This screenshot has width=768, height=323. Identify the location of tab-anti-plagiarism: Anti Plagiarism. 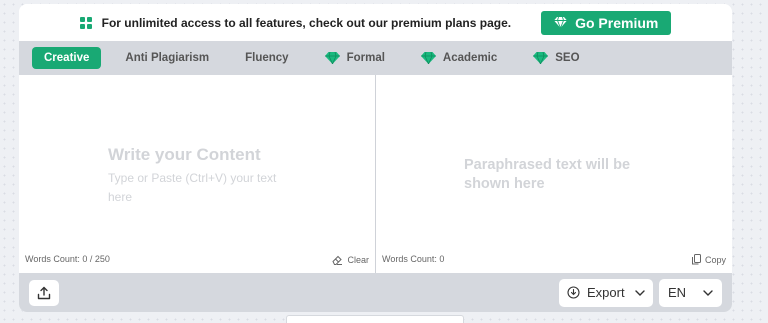
(167, 58).